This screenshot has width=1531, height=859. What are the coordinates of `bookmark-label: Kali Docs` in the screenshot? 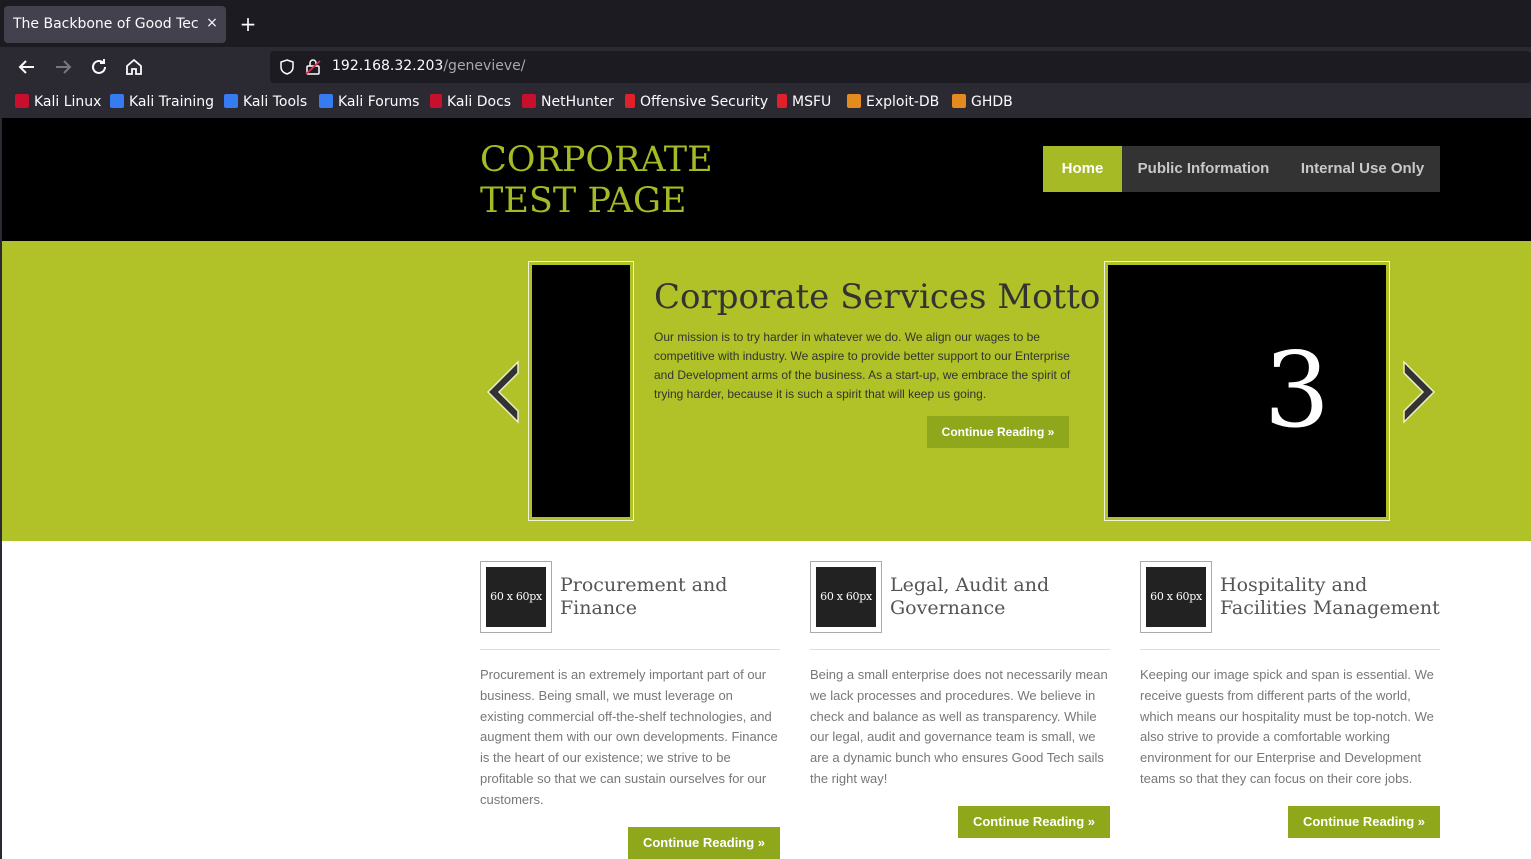 It's located at (479, 102).